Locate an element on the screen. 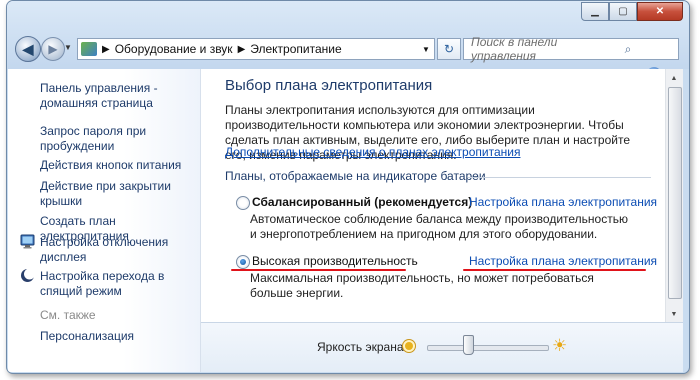 The width and height of the screenshot is (700, 380). address-bar: ▶ Оборудование и звук ▶ Электропитание ▼ is located at coordinates (256, 49).